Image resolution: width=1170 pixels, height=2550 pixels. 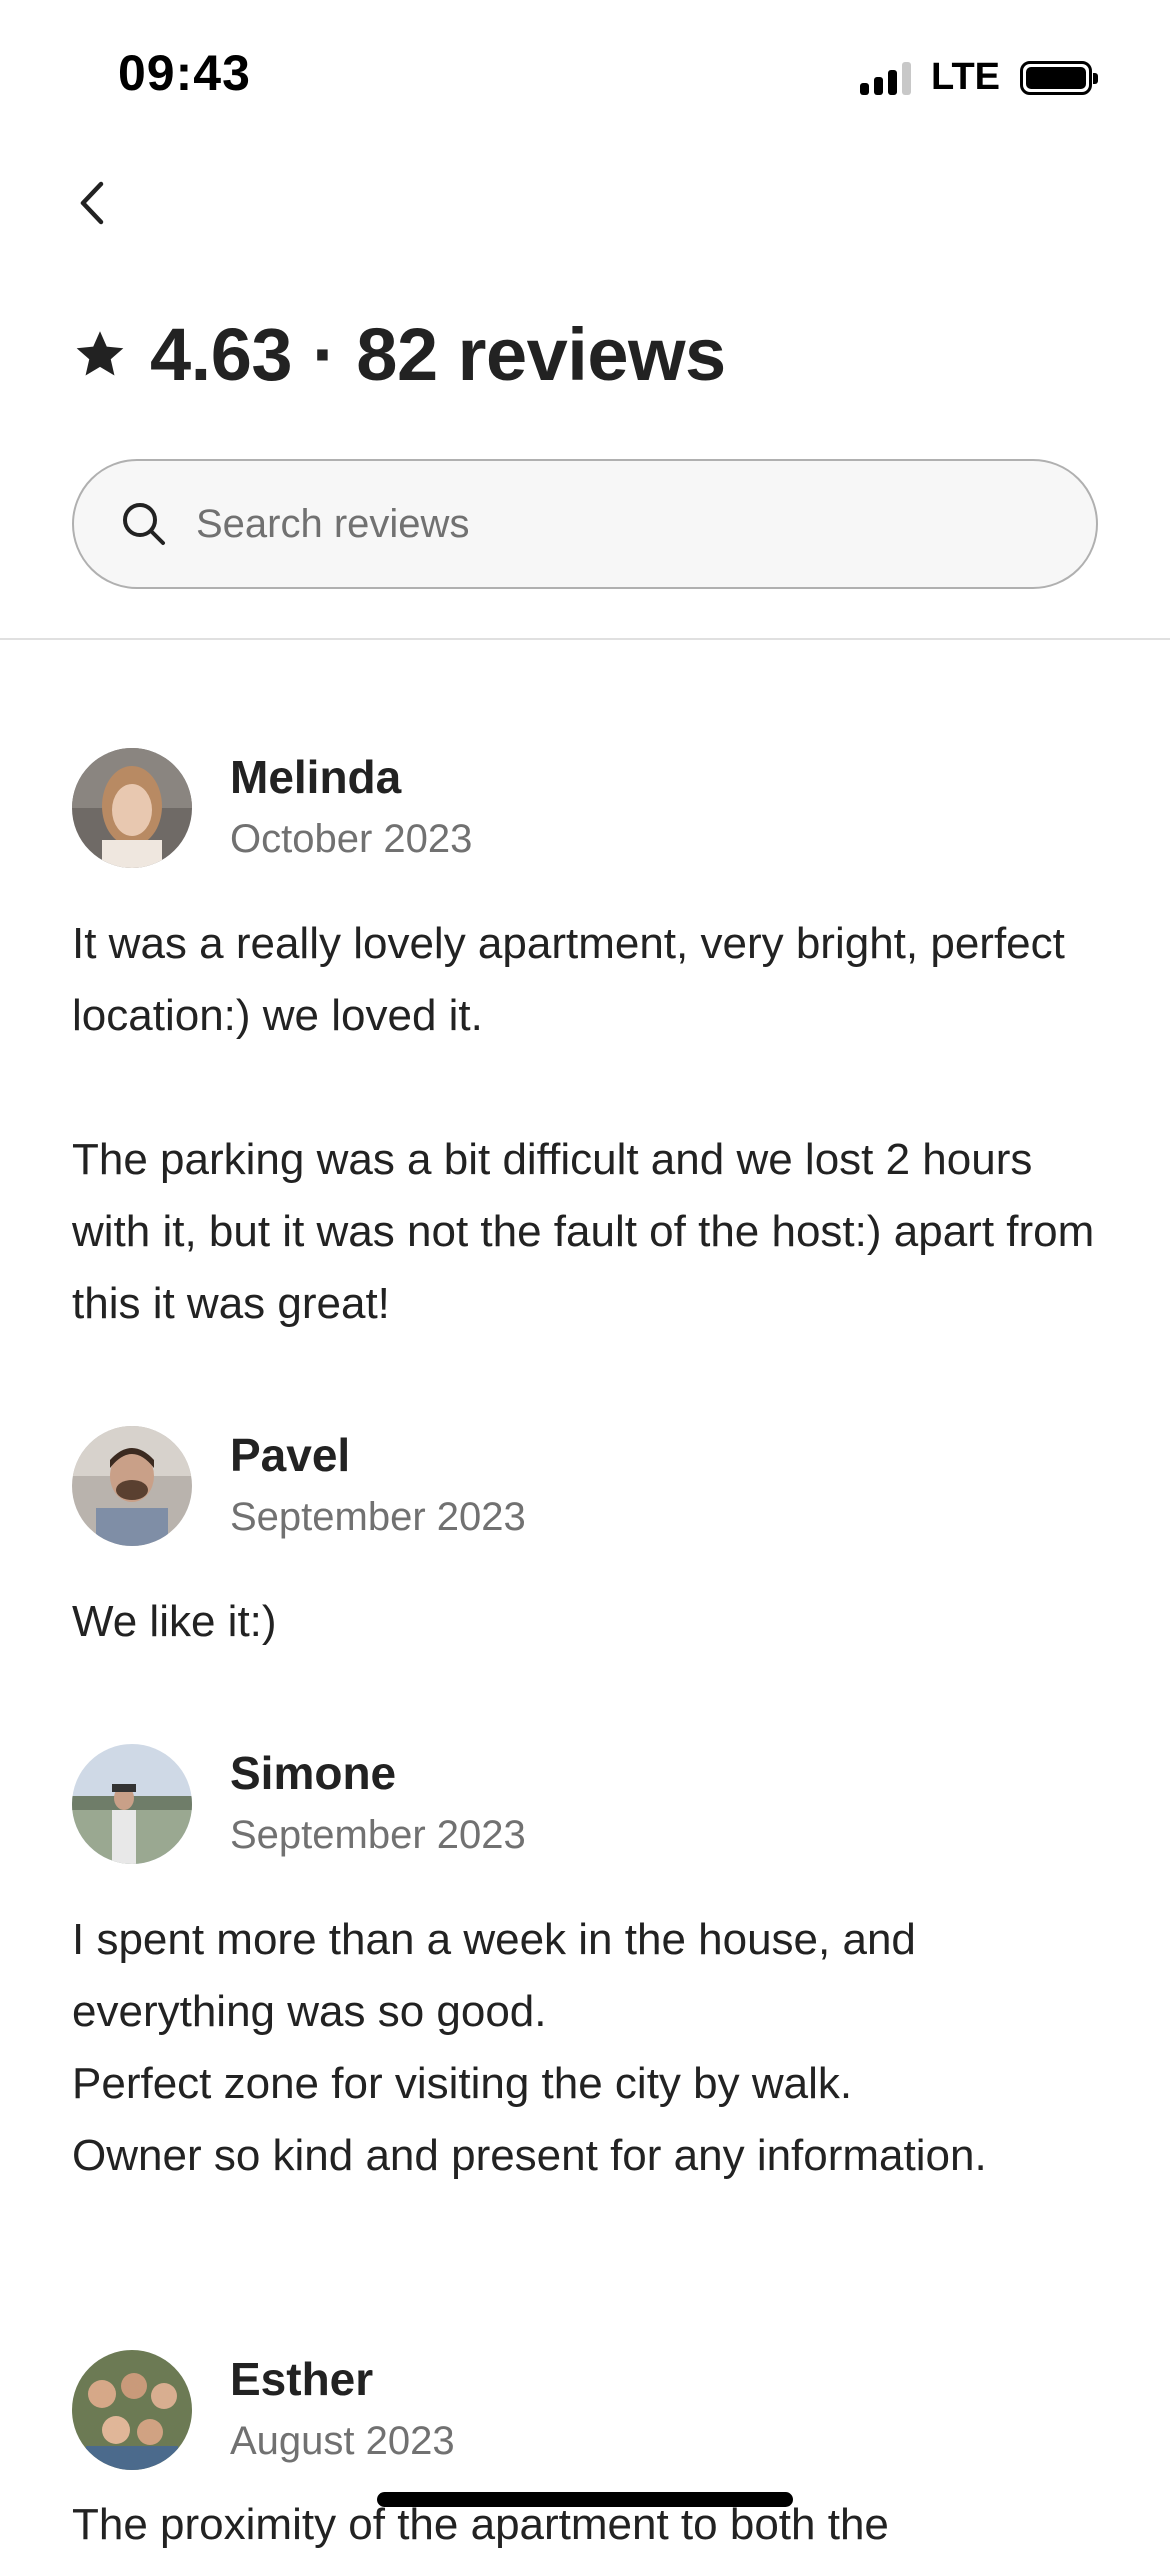 What do you see at coordinates (585, 2499) in the screenshot?
I see `home-indicator` at bounding box center [585, 2499].